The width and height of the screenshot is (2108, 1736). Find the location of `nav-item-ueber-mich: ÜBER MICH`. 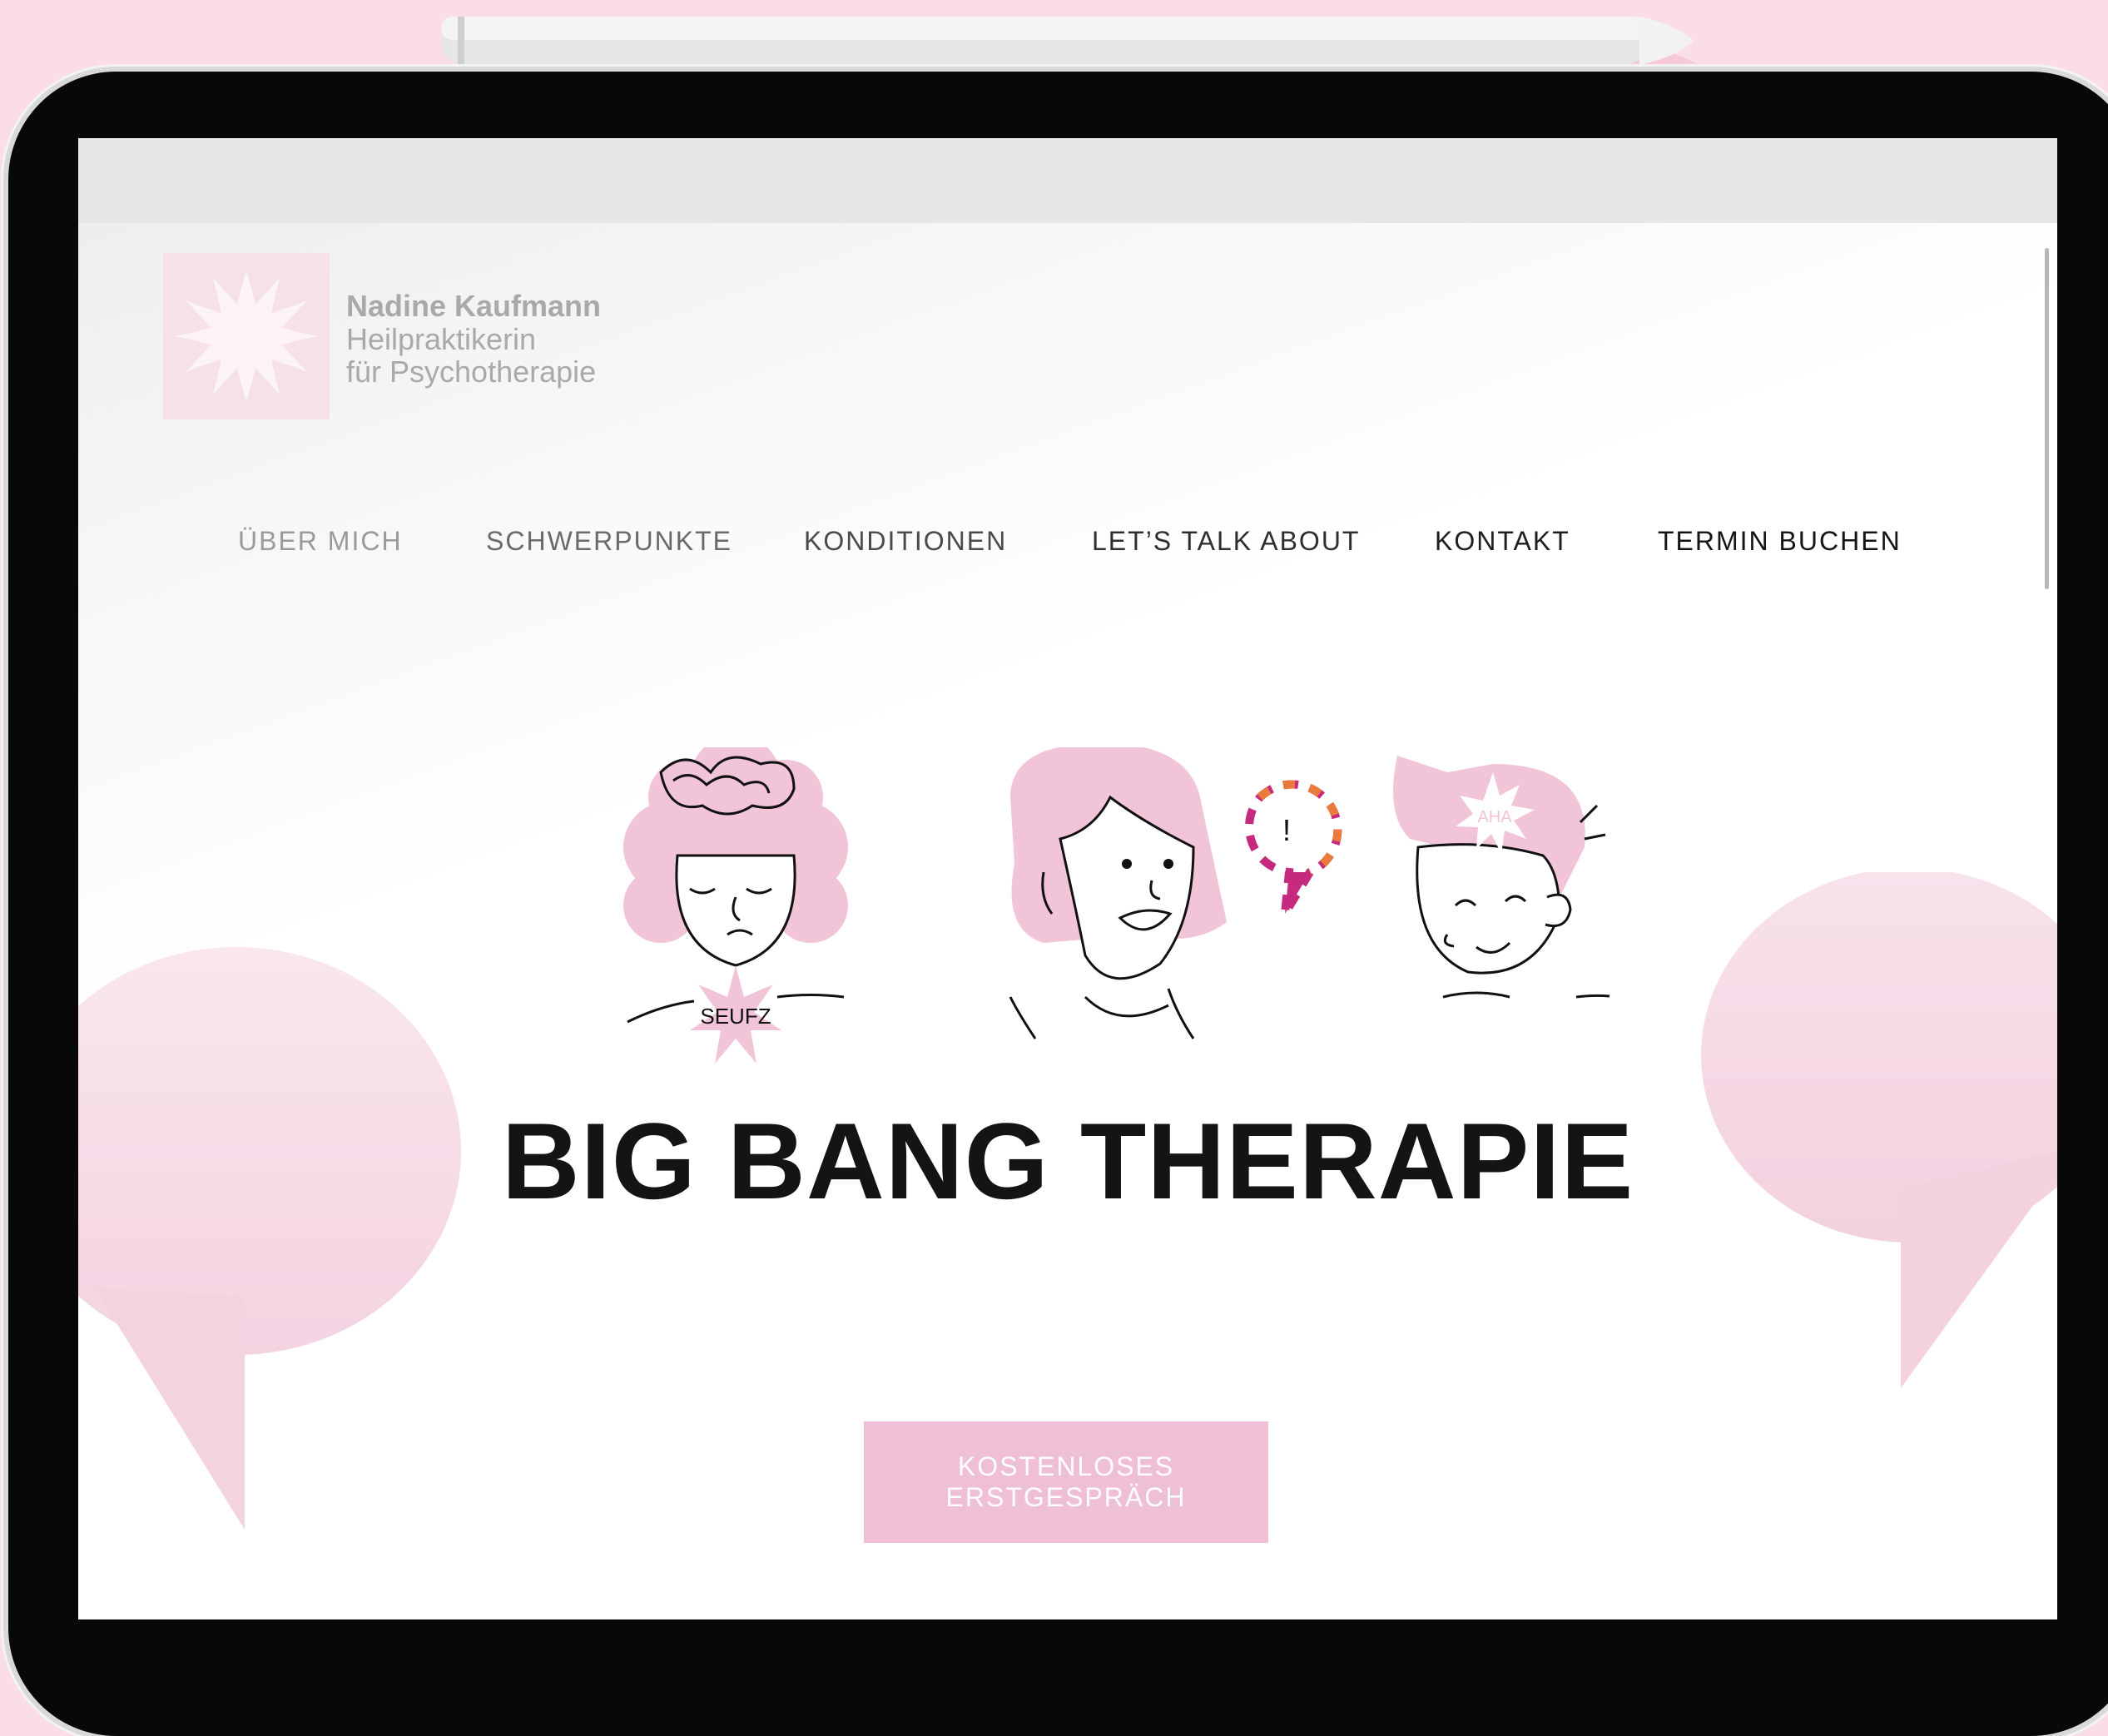

nav-item-ueber-mich: ÜBER MICH is located at coordinates (320, 542).